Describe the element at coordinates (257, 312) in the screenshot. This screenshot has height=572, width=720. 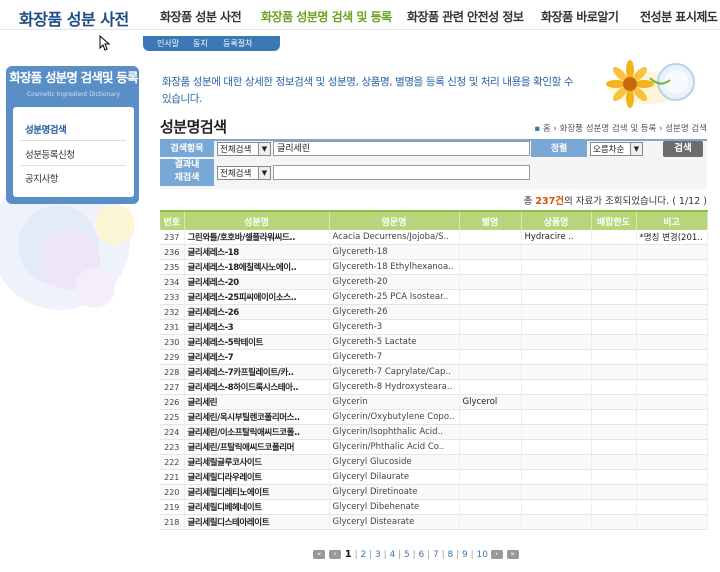
I see `ingredient-name-link: 글리세레스-26` at that location.